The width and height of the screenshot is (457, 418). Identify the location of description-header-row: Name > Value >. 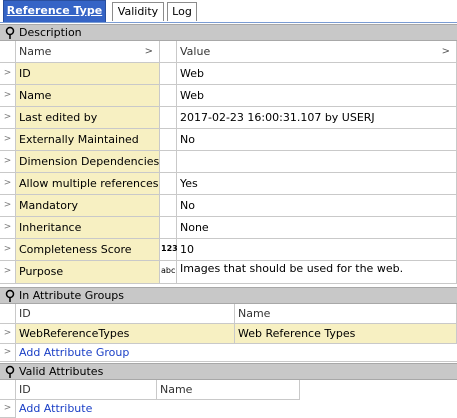
(228, 52).